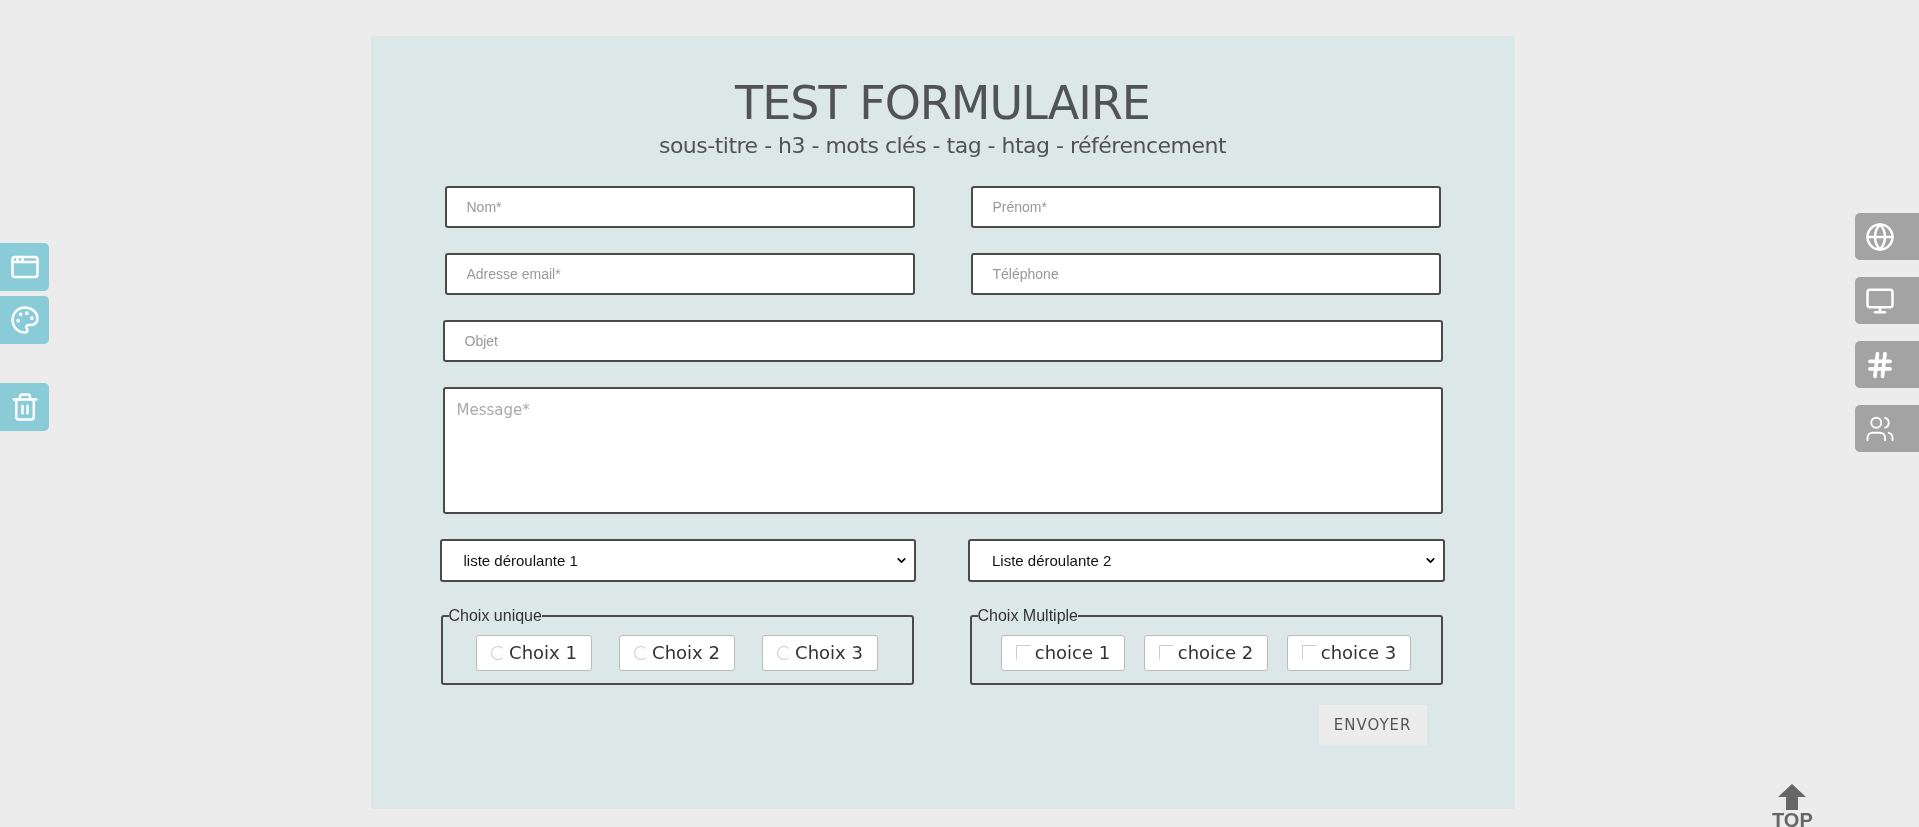 This screenshot has width=1919, height=827. Describe the element at coordinates (1027, 615) in the screenshot. I see `group-legend: Choix Multiple` at that location.